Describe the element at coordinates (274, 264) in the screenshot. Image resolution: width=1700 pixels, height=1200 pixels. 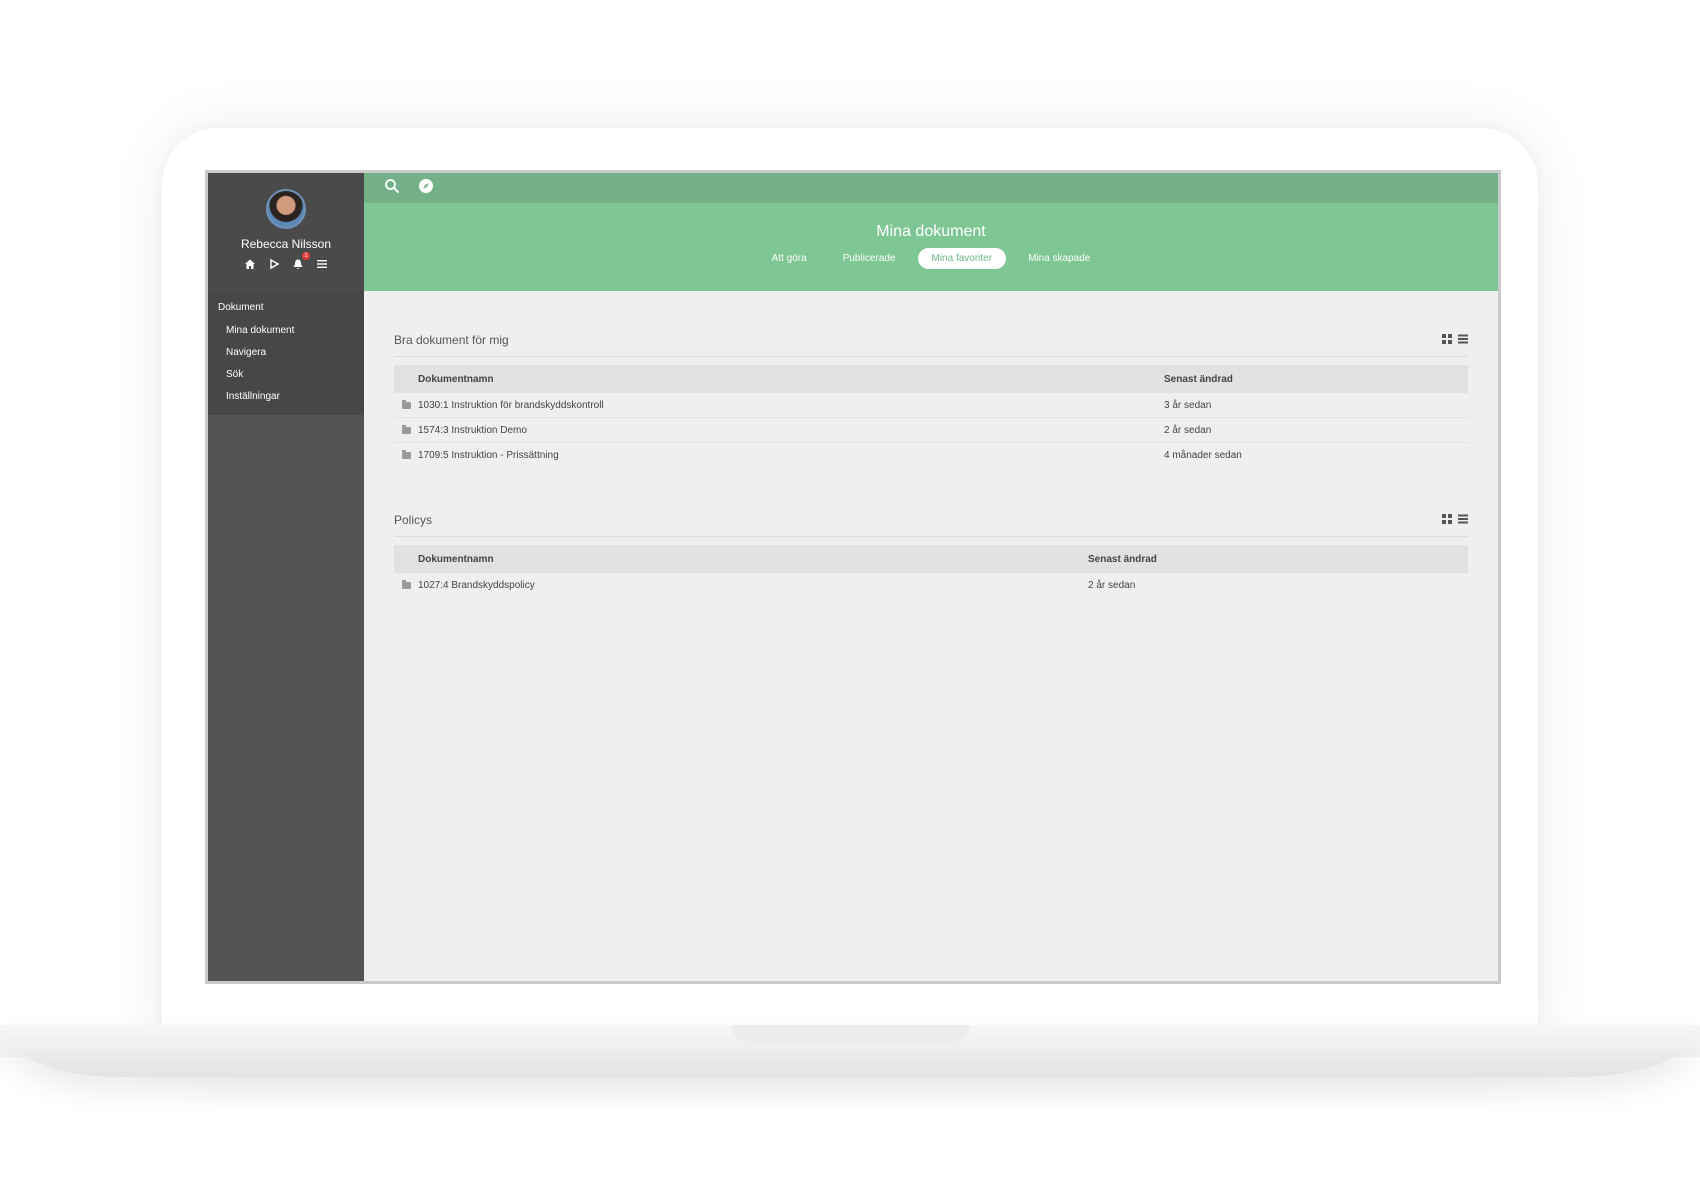
I see `play-icon` at that location.